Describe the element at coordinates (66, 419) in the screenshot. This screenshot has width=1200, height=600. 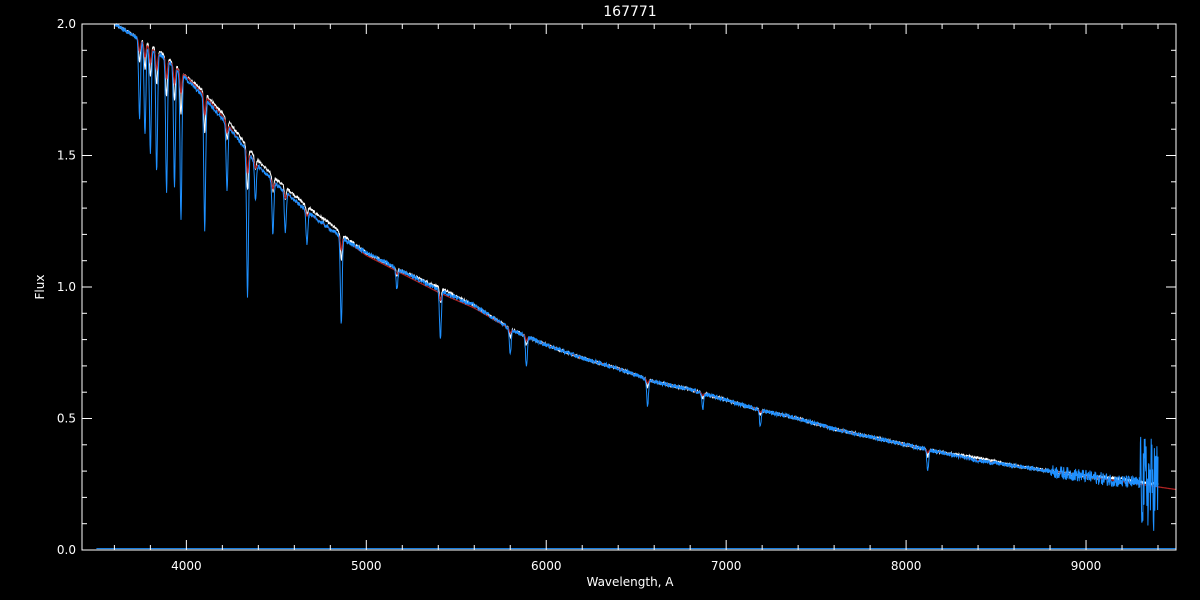
I see `y-tick-label: 0.5` at that location.